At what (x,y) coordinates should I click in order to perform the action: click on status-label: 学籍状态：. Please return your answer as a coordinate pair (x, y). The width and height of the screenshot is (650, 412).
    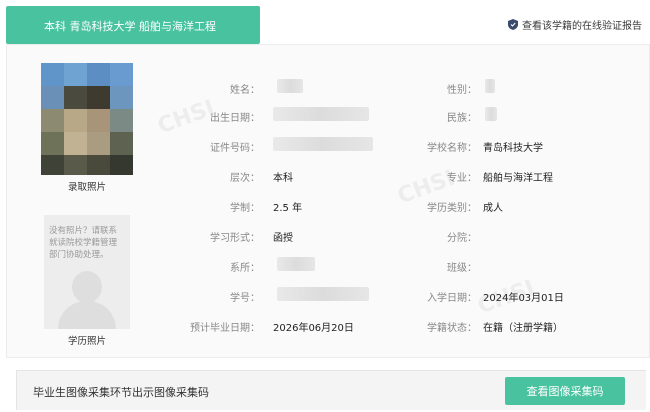
    Looking at the image, I should click on (452, 328).